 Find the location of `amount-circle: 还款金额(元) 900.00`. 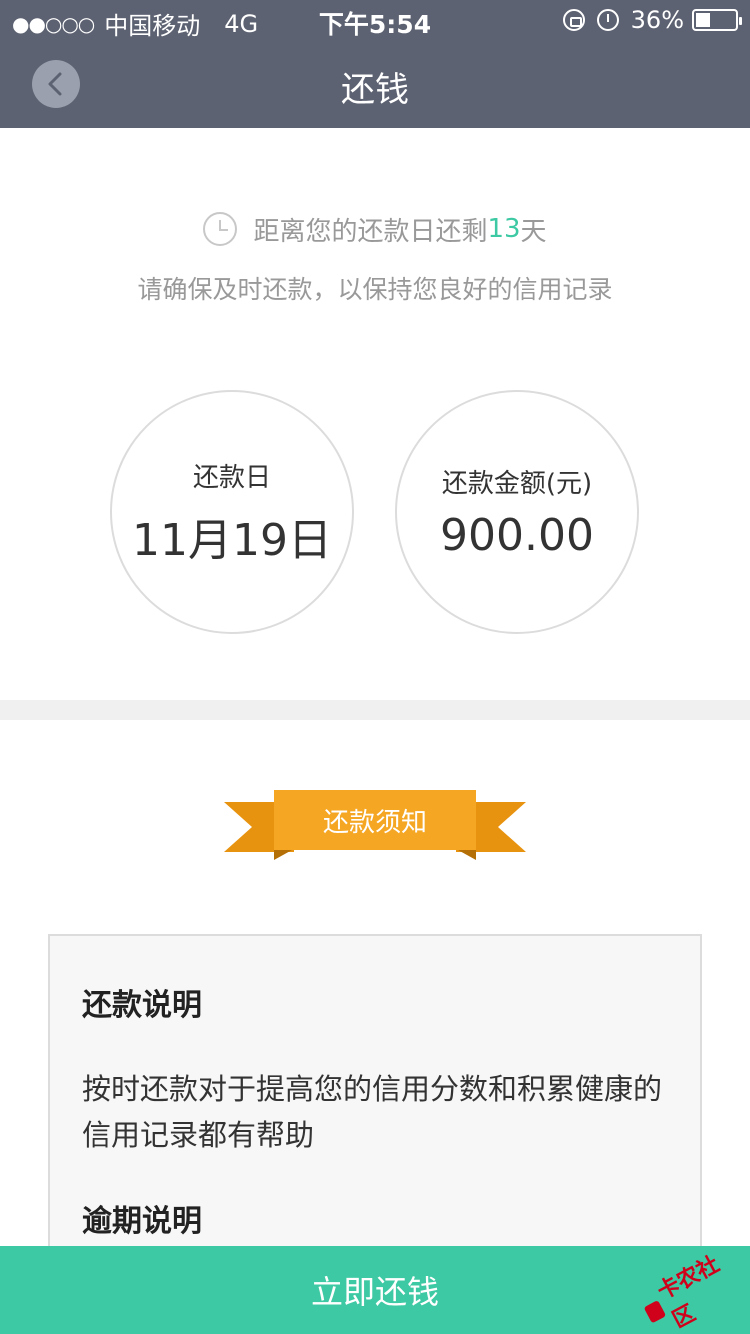

amount-circle: 还款金额(元) 900.00 is located at coordinates (517, 512).